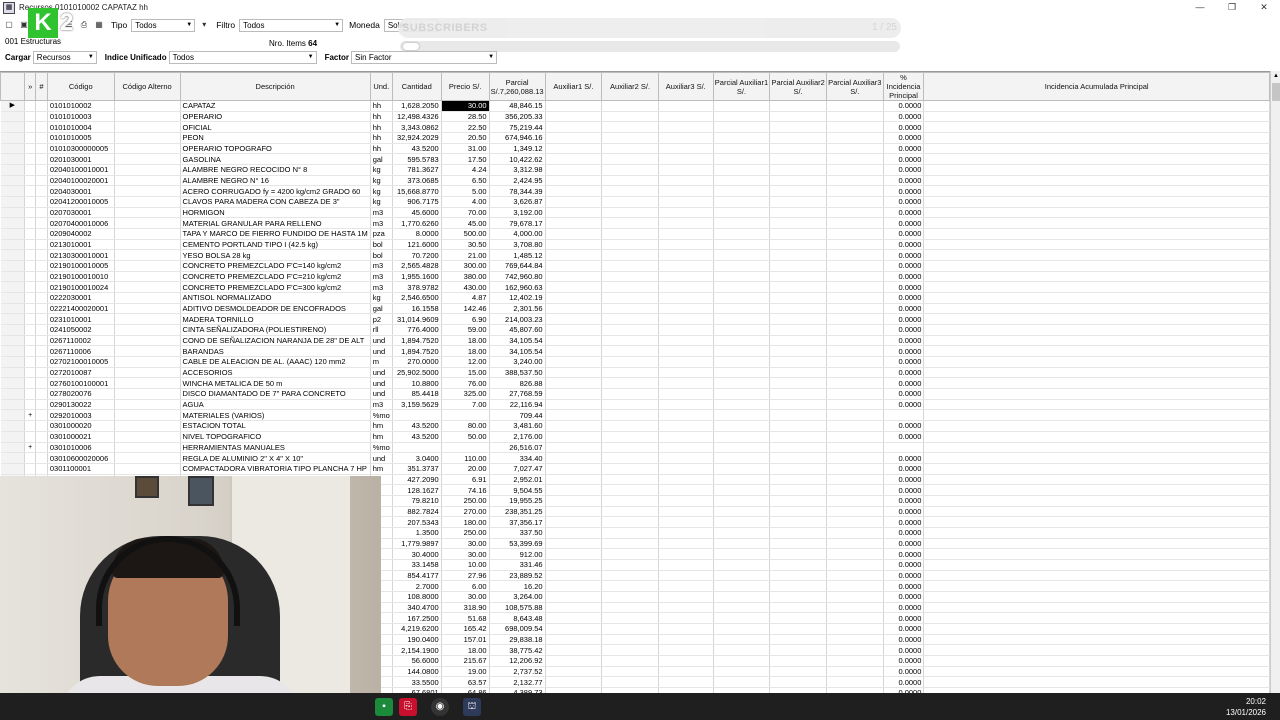  Describe the element at coordinates (635, 415) in the screenshot. I see `table-row: +0292010003 MATERIALES (VARIOS) %mo 709.44` at that location.